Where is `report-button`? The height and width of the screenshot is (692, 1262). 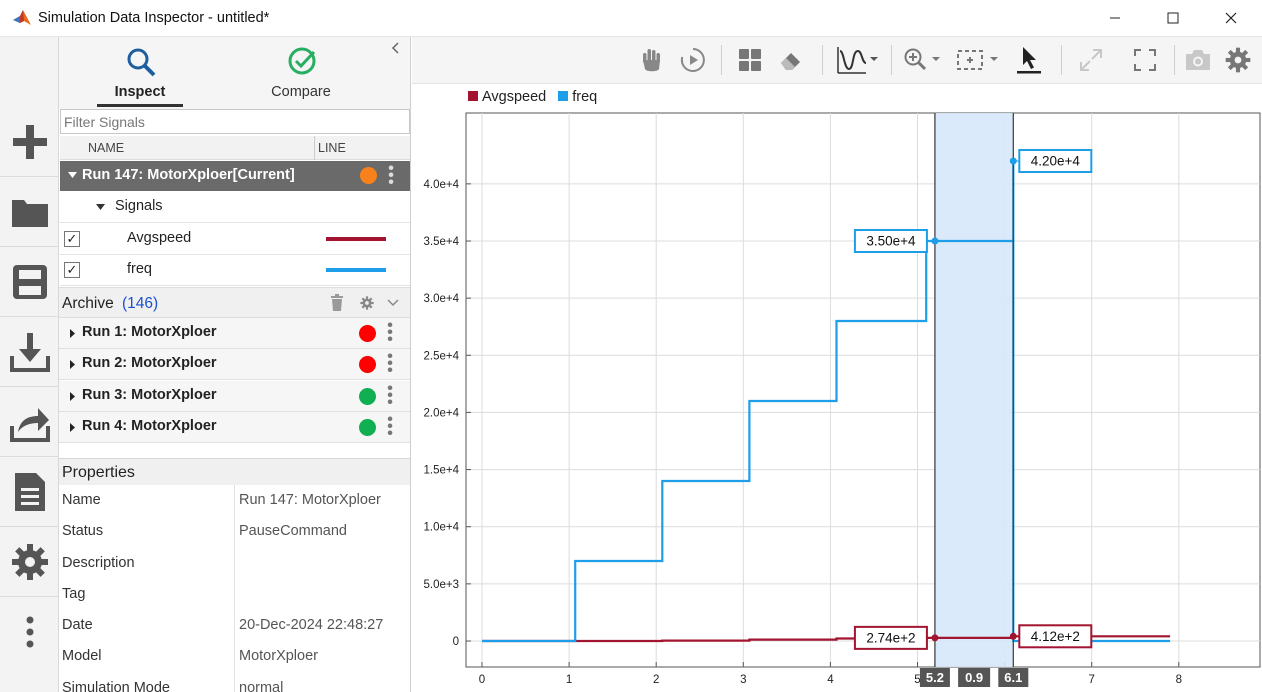 report-button is located at coordinates (29, 492).